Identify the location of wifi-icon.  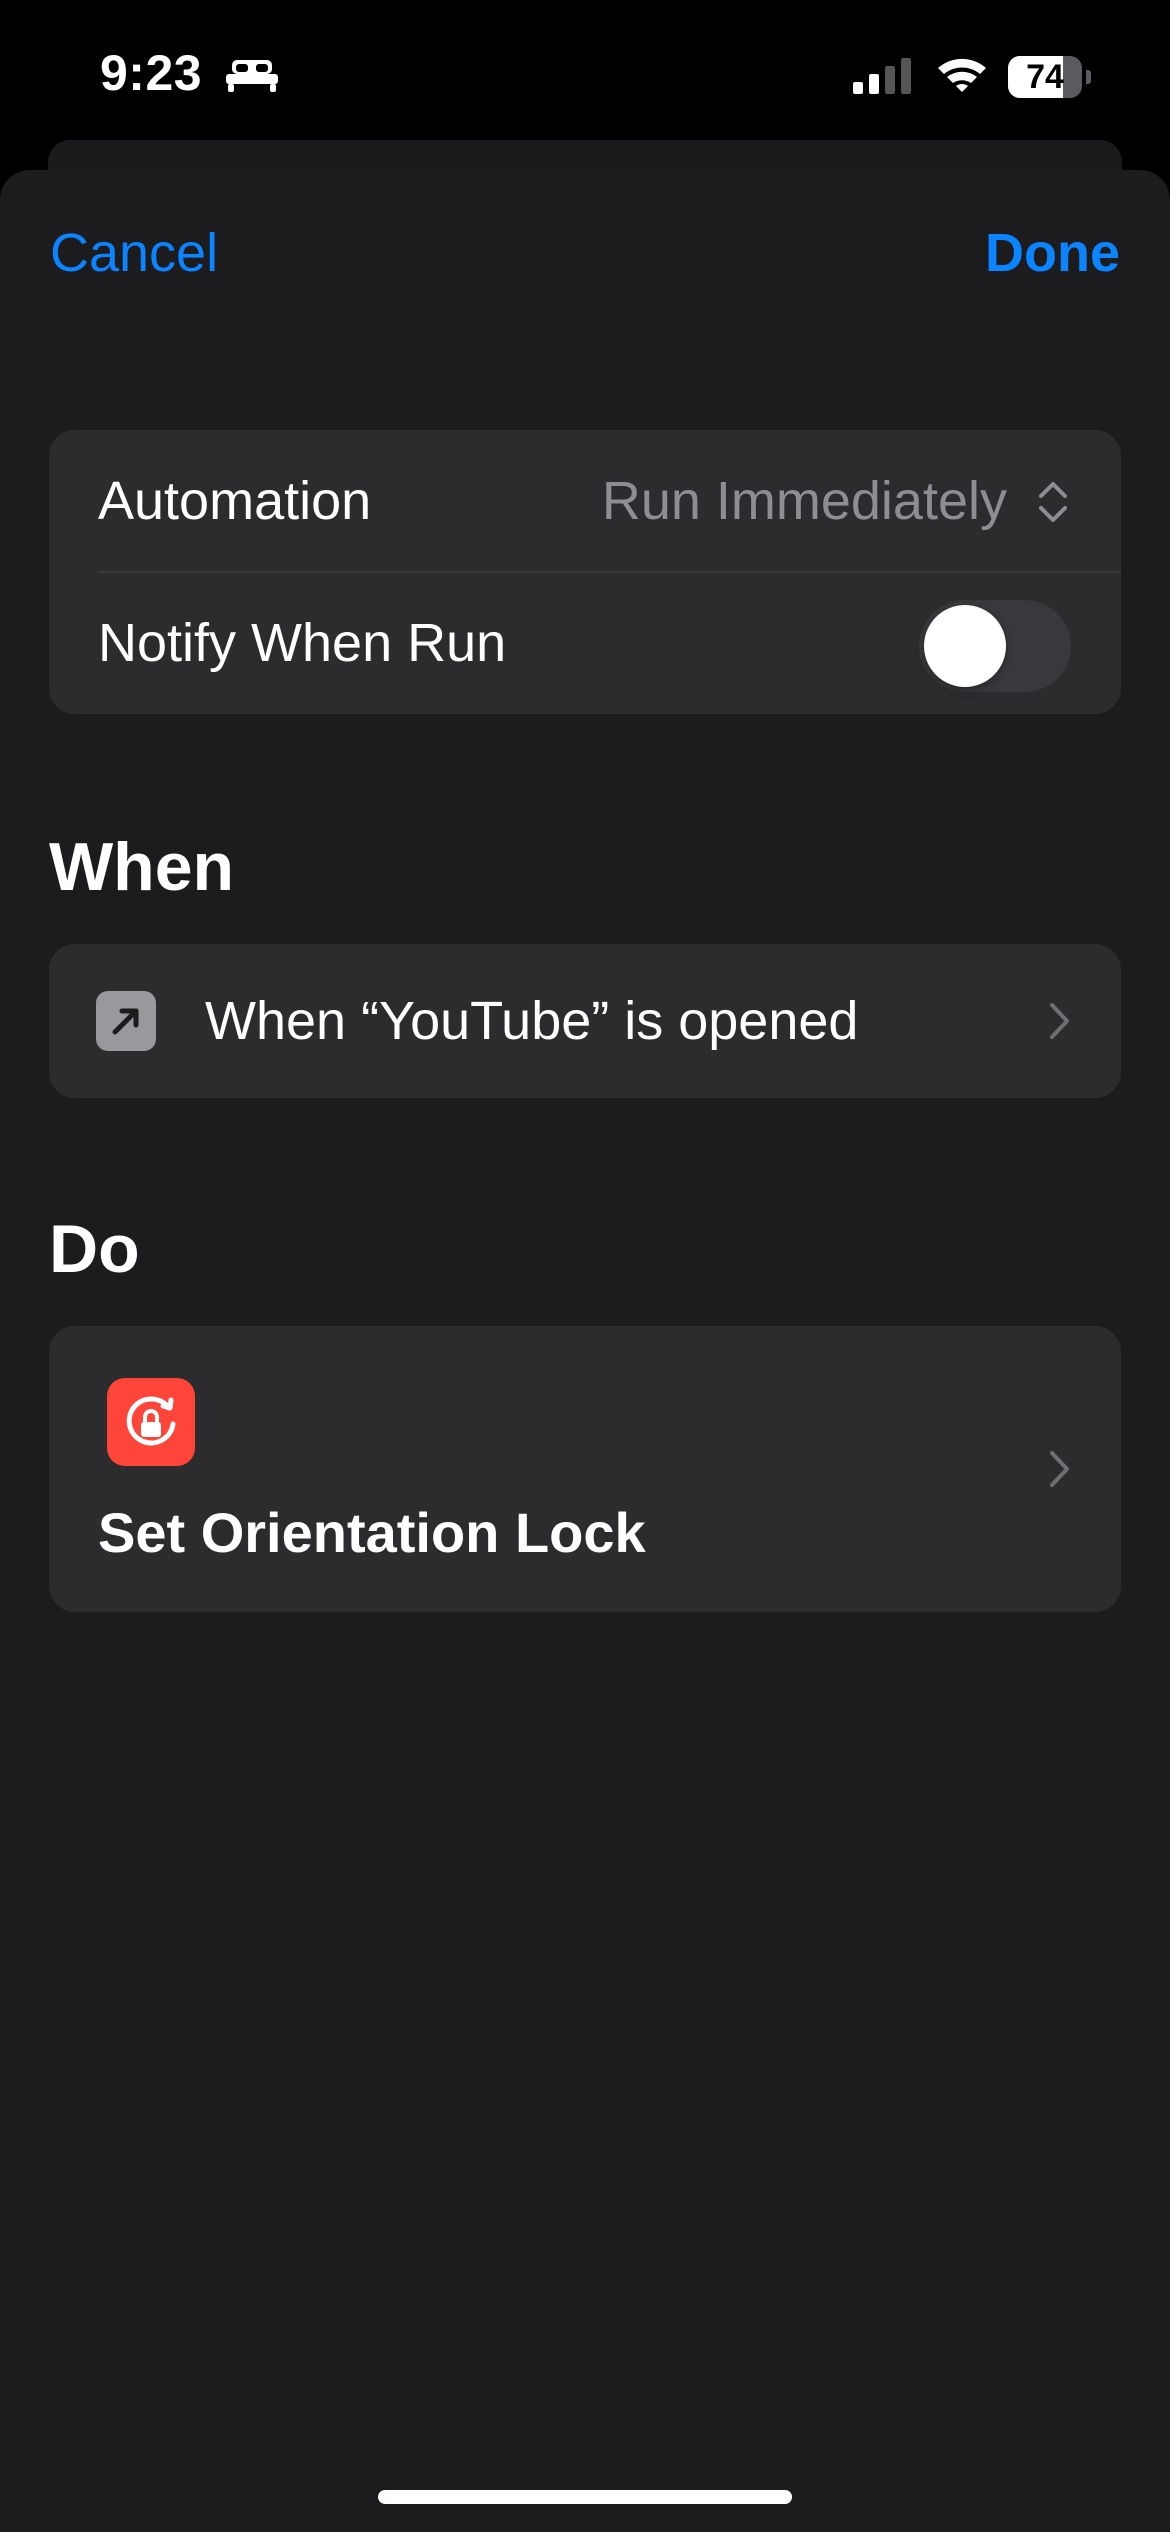
(962, 75).